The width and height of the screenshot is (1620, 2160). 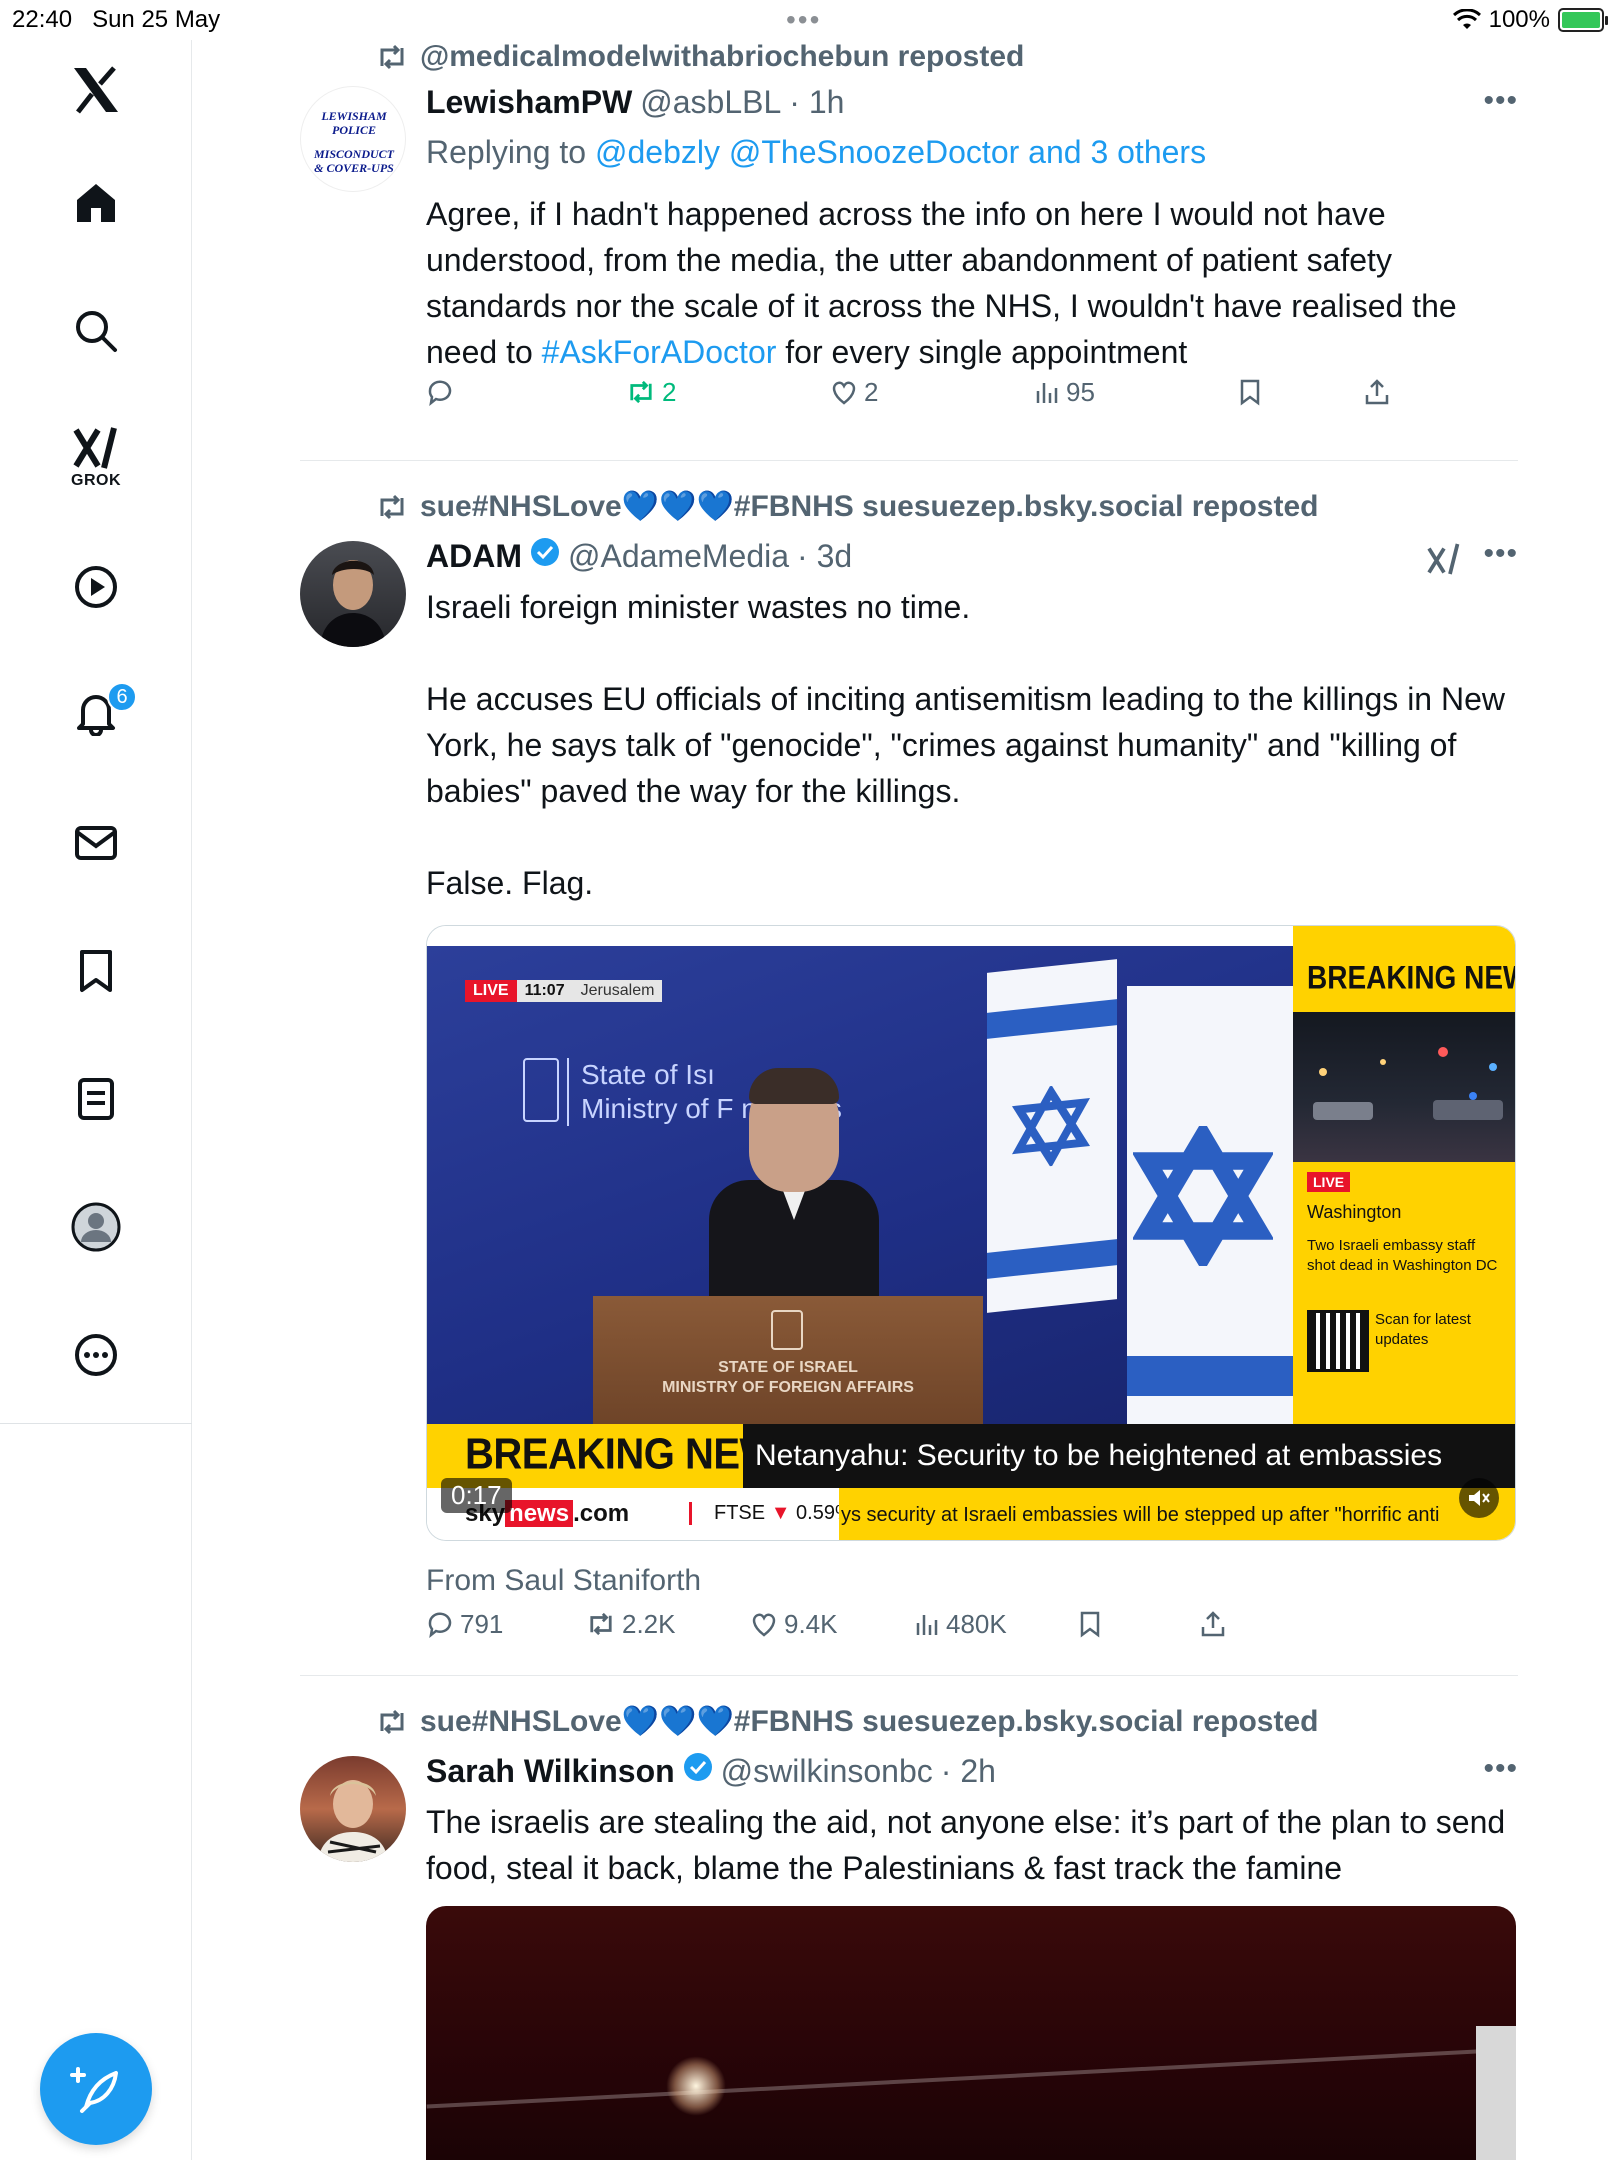 I want to click on messages-icon, so click(x=96, y=843).